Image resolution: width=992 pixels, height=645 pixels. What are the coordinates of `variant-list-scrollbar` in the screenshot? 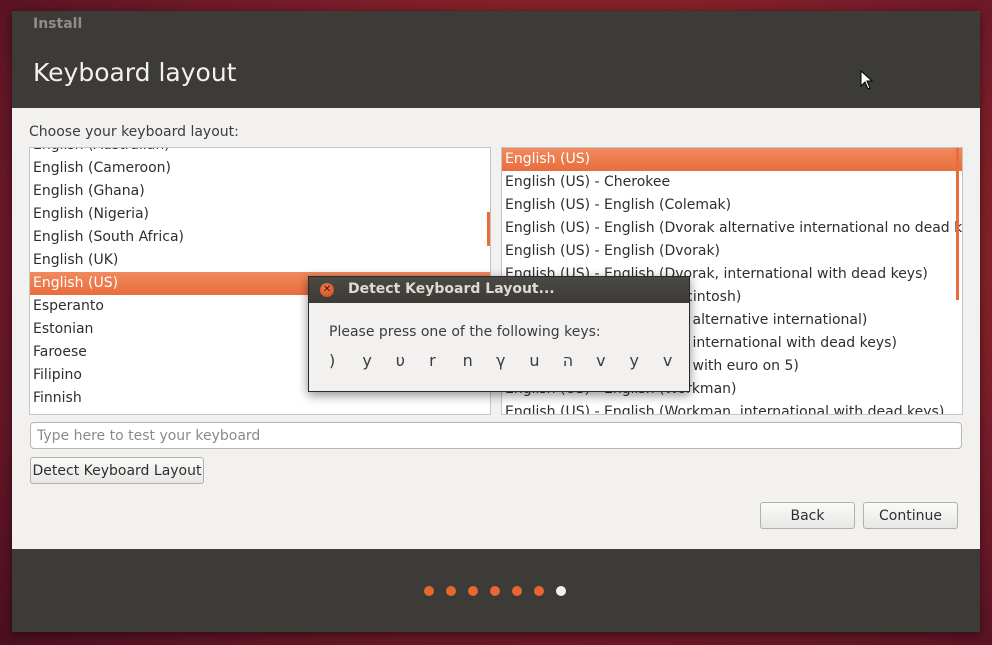 It's located at (957, 224).